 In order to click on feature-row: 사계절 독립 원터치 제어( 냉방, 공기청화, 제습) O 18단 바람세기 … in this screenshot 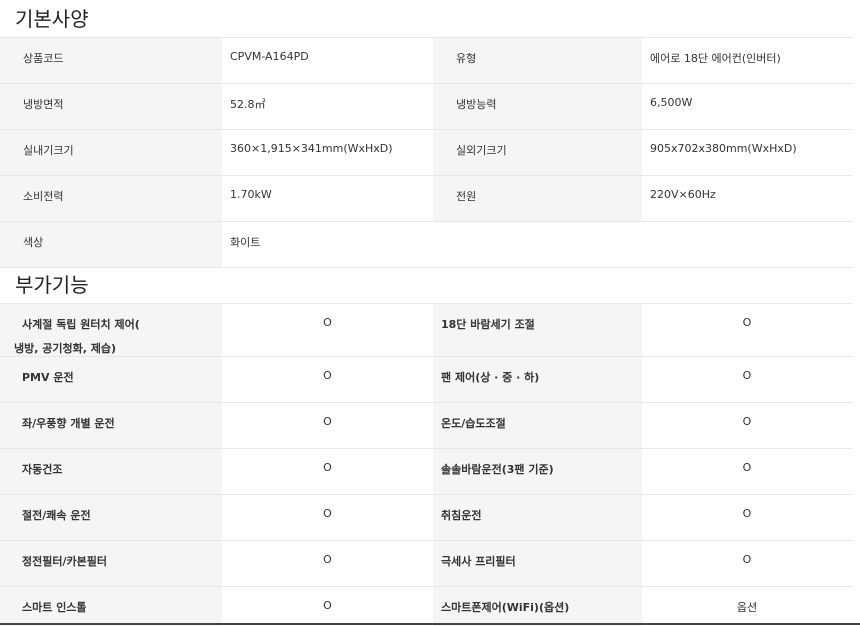, I will do `click(426, 330)`.